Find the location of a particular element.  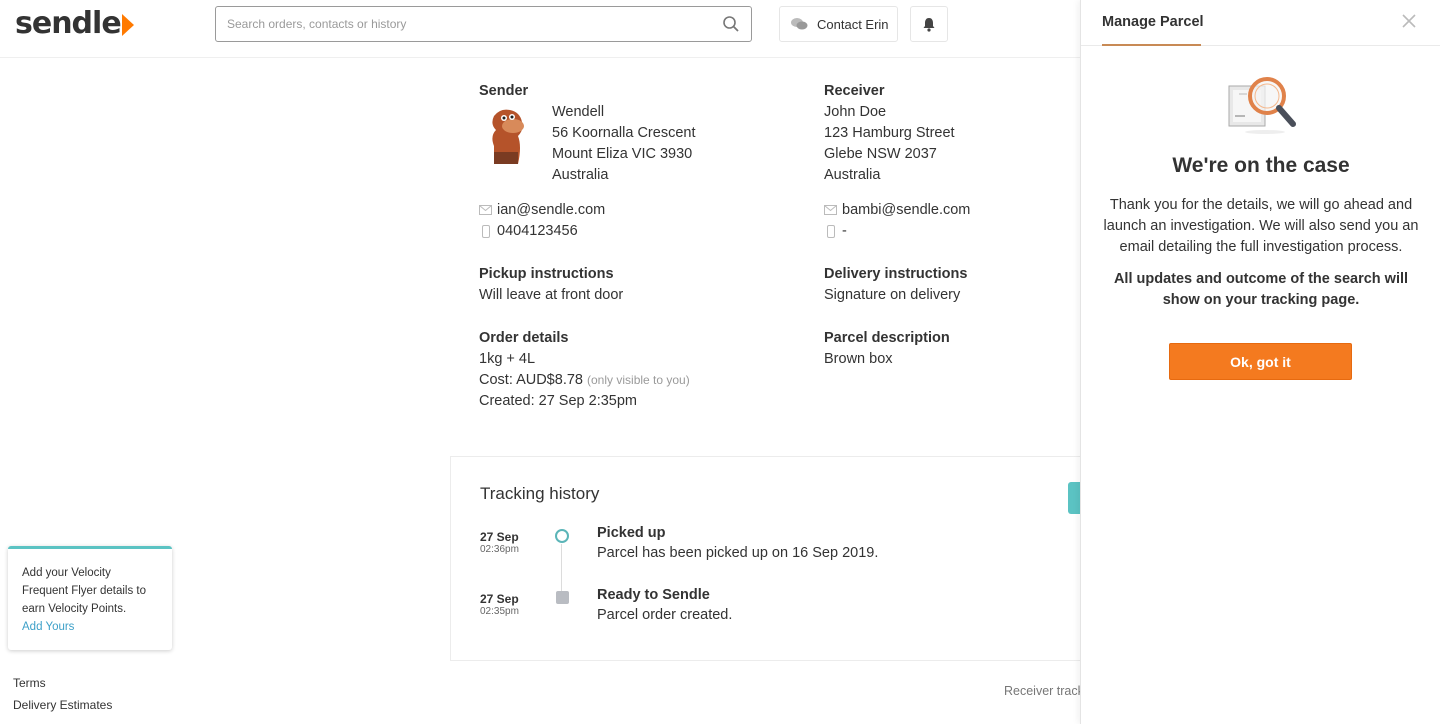

close-icon is located at coordinates (1409, 21).